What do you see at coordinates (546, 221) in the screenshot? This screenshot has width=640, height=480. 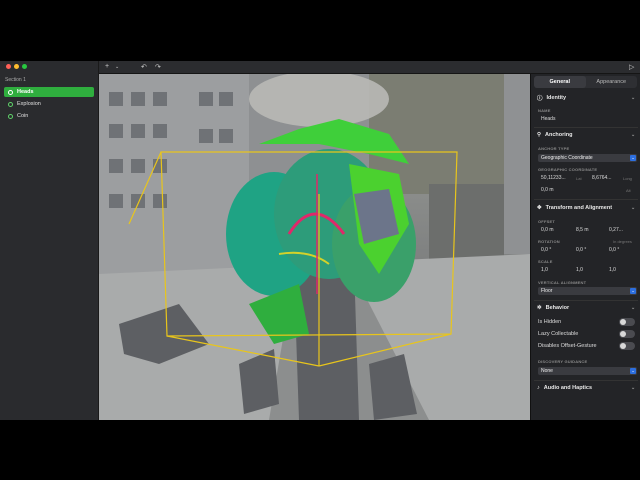 I see `offset-label: OFFSET` at bounding box center [546, 221].